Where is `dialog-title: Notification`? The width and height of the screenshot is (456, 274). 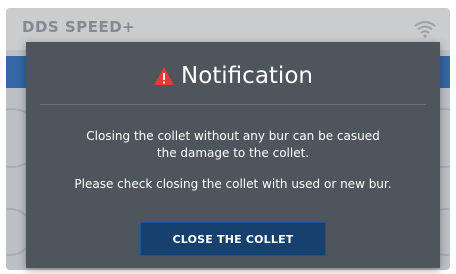 dialog-title: Notification is located at coordinates (247, 76).